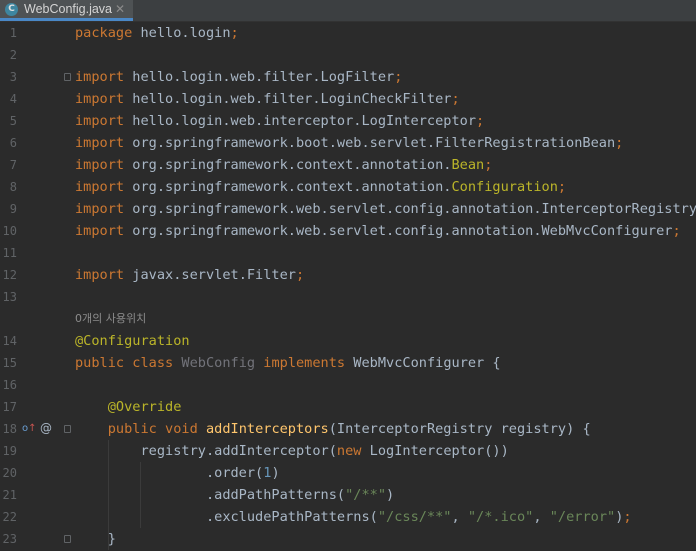 The height and width of the screenshot is (551, 696). I want to click on code-token: hello.login.web.filter.LogFilter, so click(263, 77).